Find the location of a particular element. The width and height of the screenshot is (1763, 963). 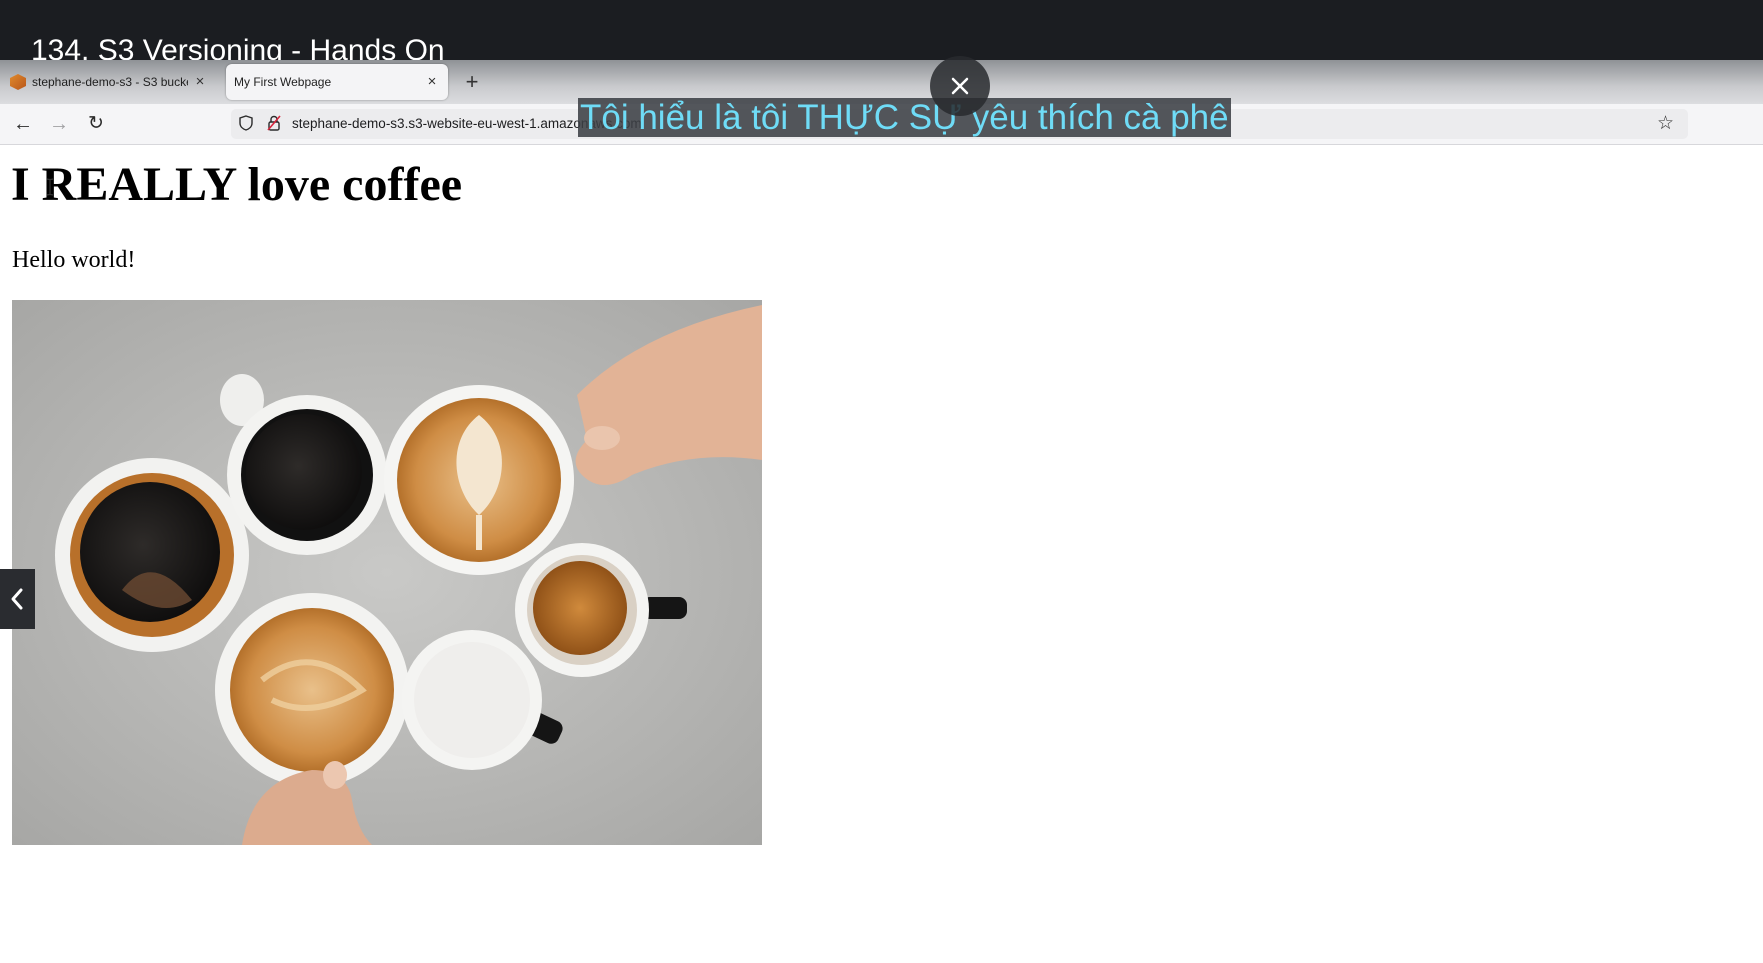

close-icon is located at coordinates (960, 86).